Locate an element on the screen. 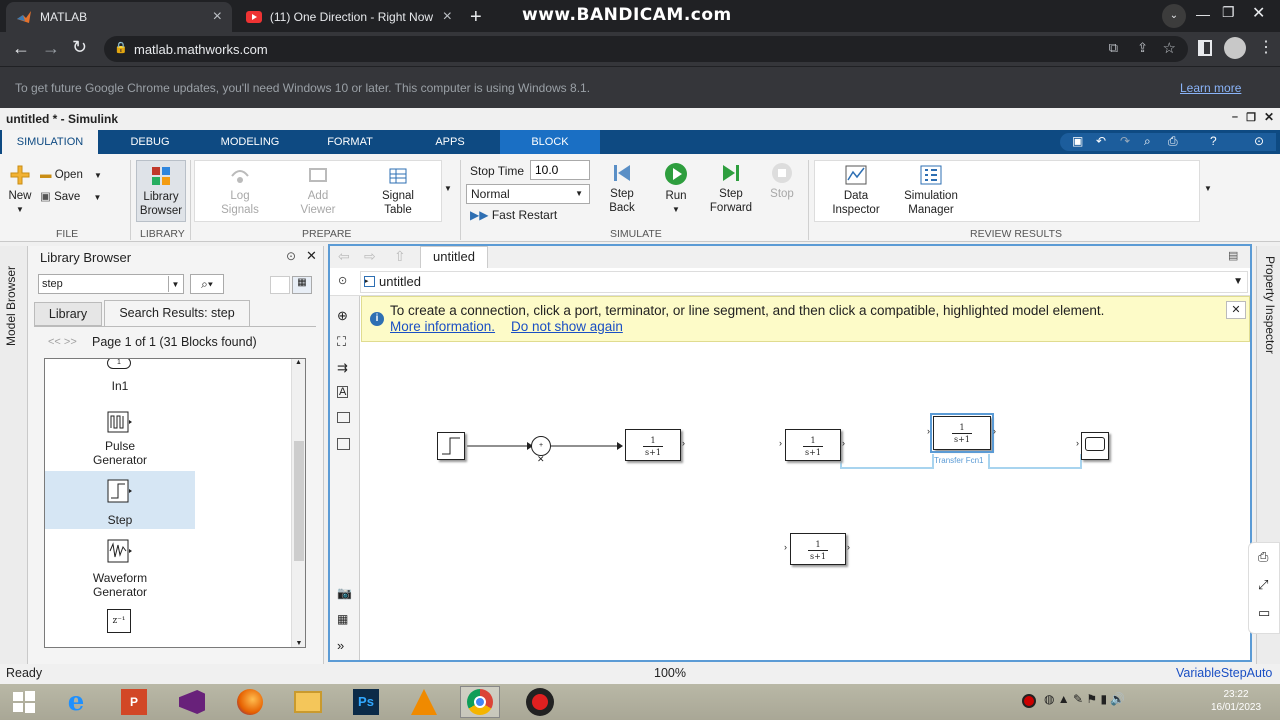 The height and width of the screenshot is (720, 1280). list-item: Pulse Generator is located at coordinates (120, 437).